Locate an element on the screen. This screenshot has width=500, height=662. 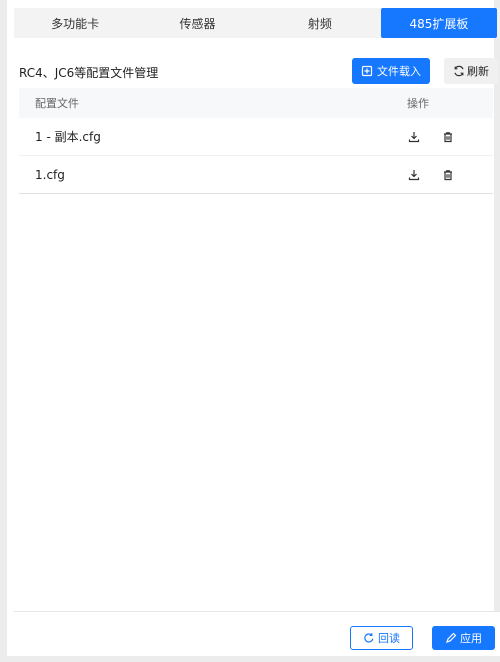
table-header: 配置文件 操作 is located at coordinates (256, 103).